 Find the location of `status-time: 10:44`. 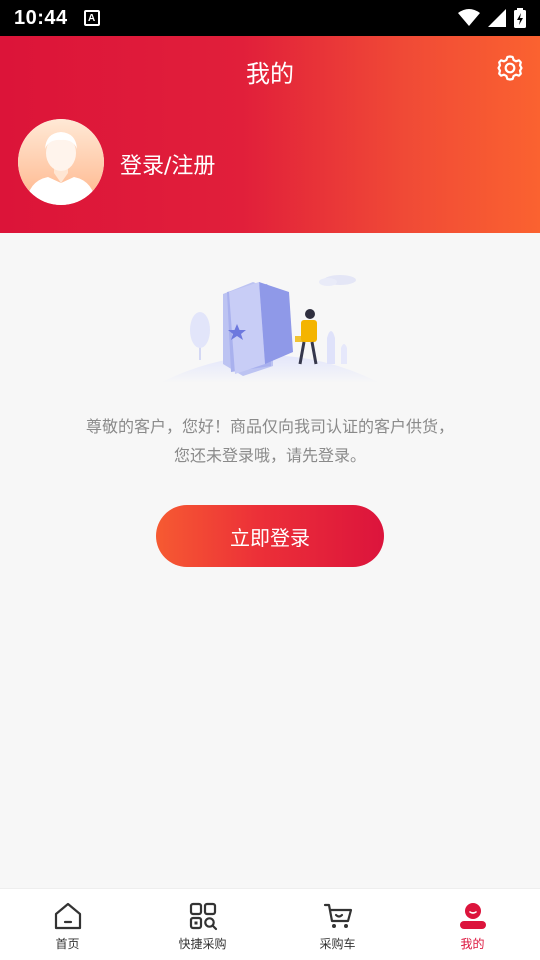

status-time: 10:44 is located at coordinates (41, 17).